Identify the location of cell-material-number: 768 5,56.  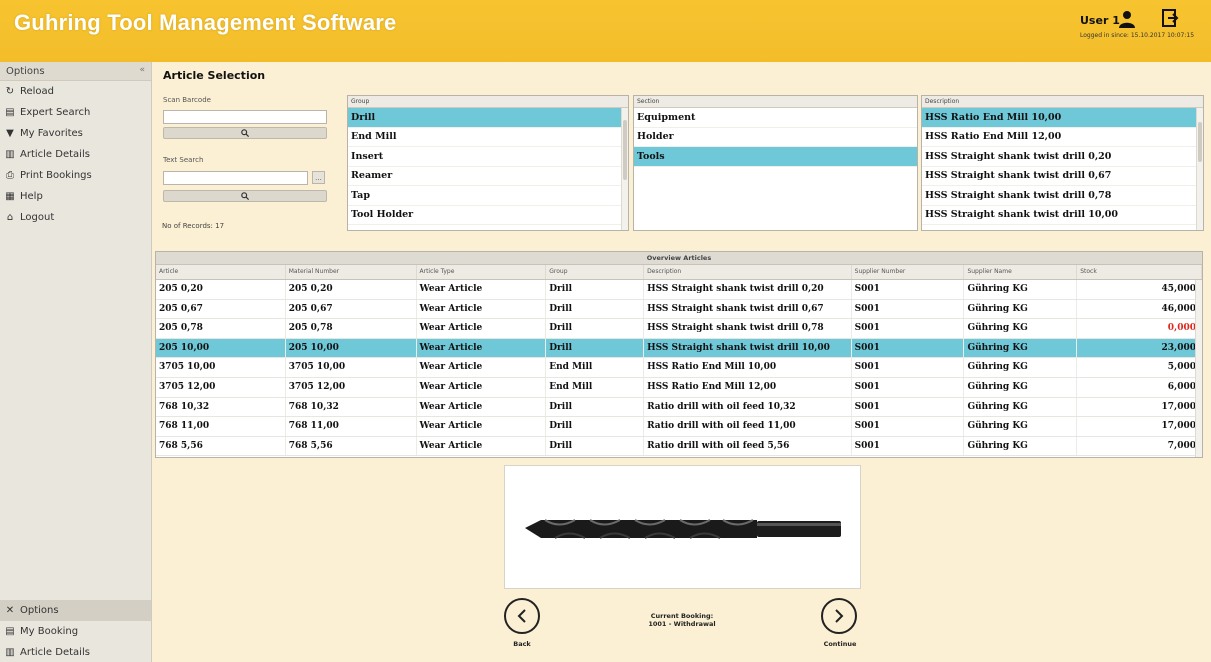
(351, 446).